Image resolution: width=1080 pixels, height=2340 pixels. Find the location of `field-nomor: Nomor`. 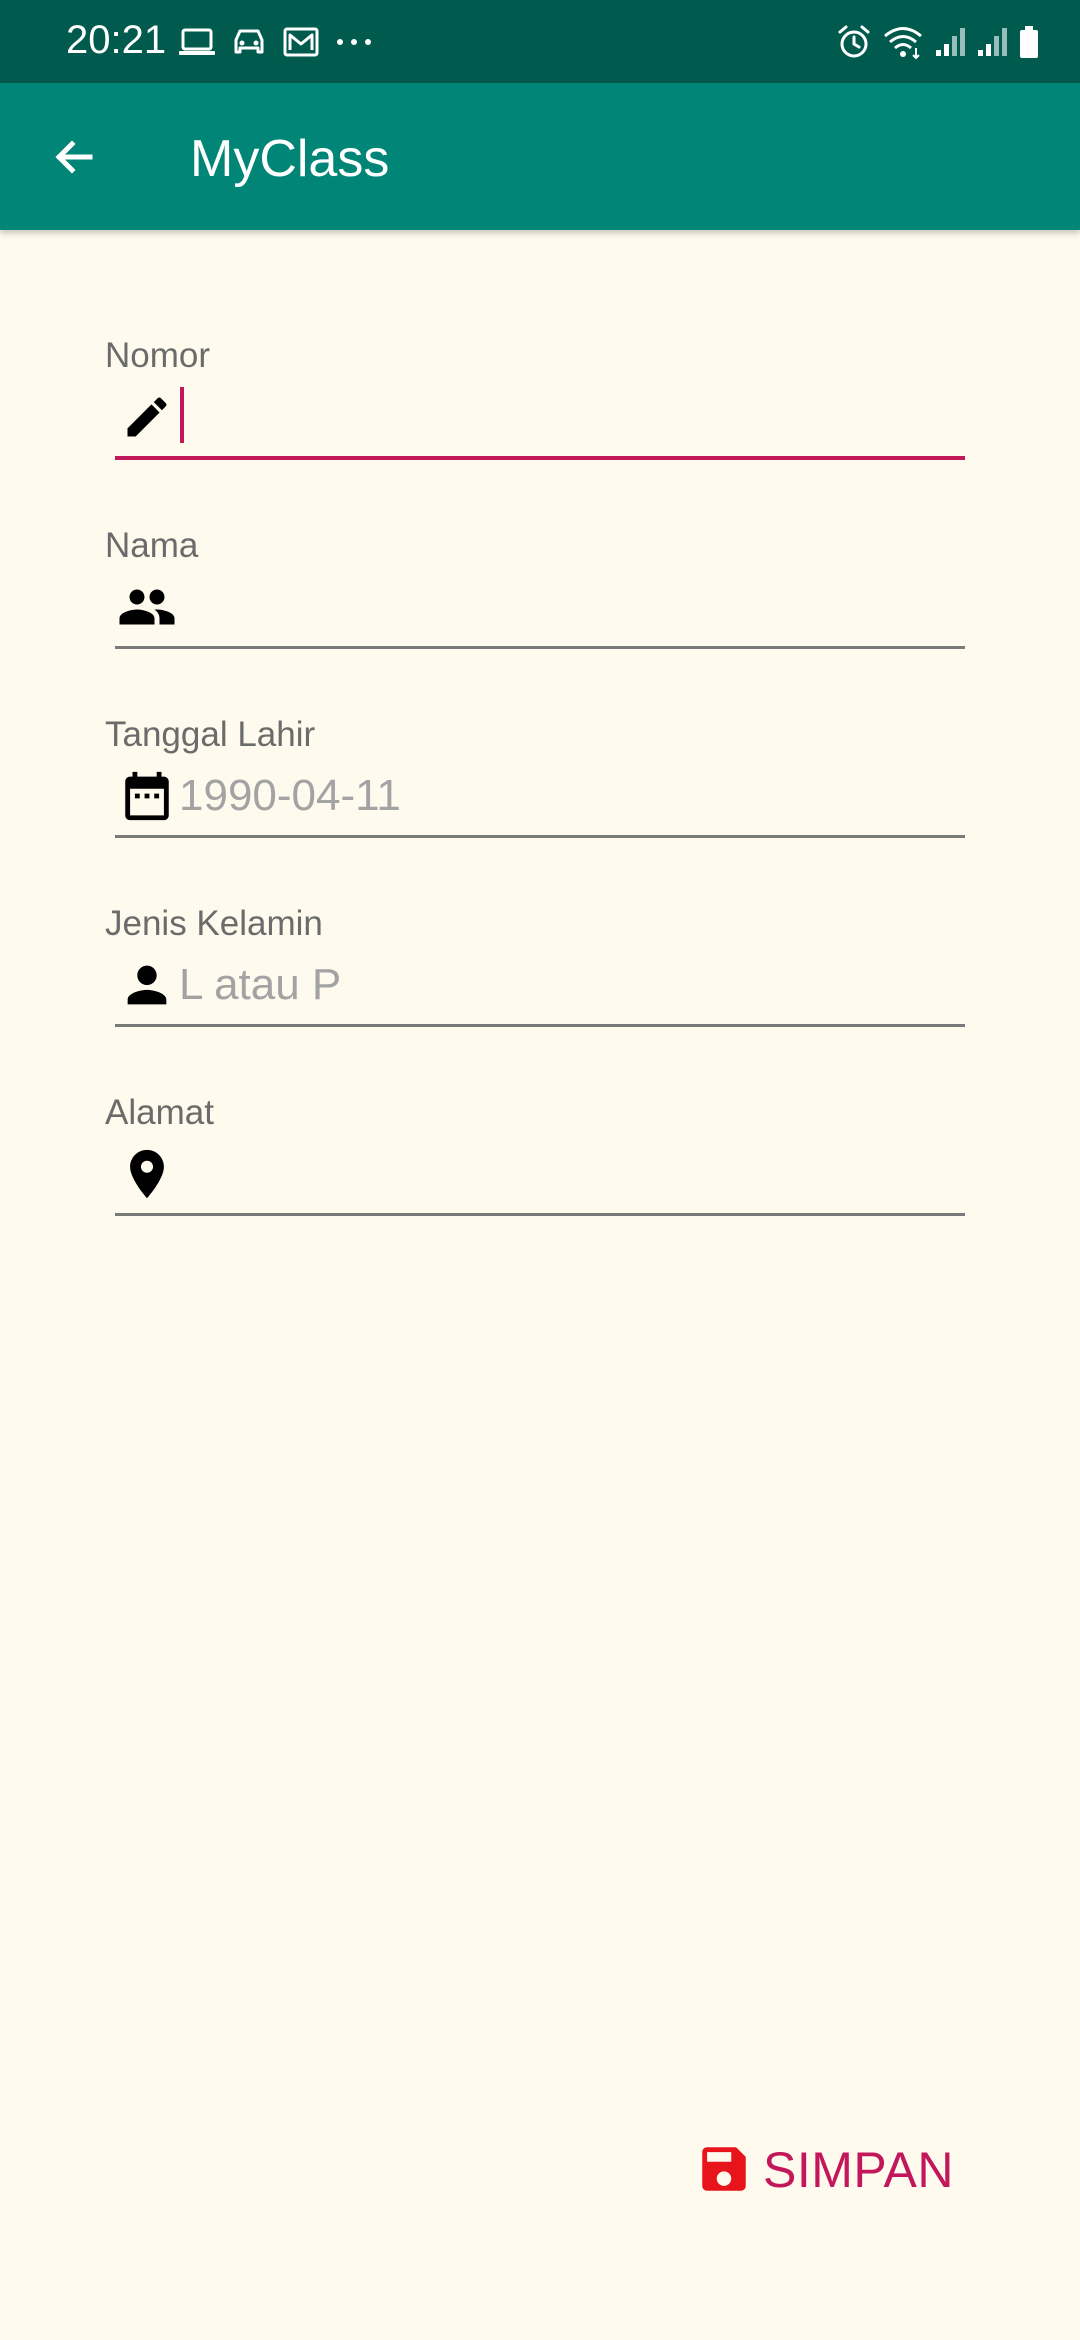

field-nomor: Nomor is located at coordinates (537, 405).